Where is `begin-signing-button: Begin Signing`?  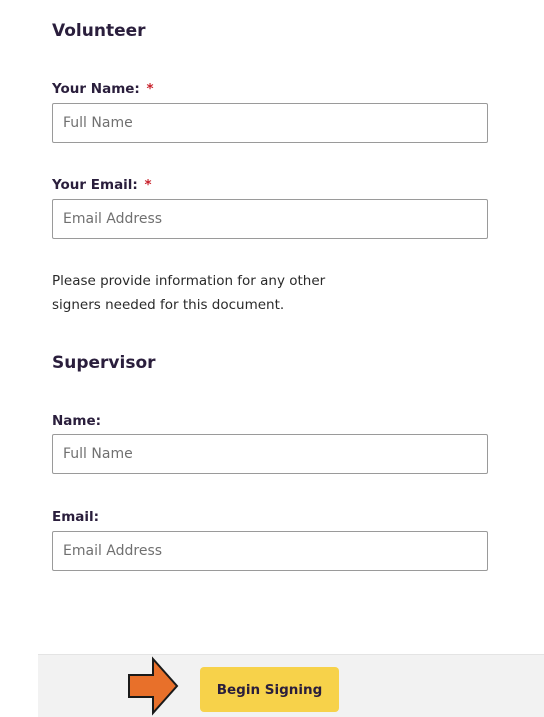
begin-signing-button: Begin Signing is located at coordinates (269, 689).